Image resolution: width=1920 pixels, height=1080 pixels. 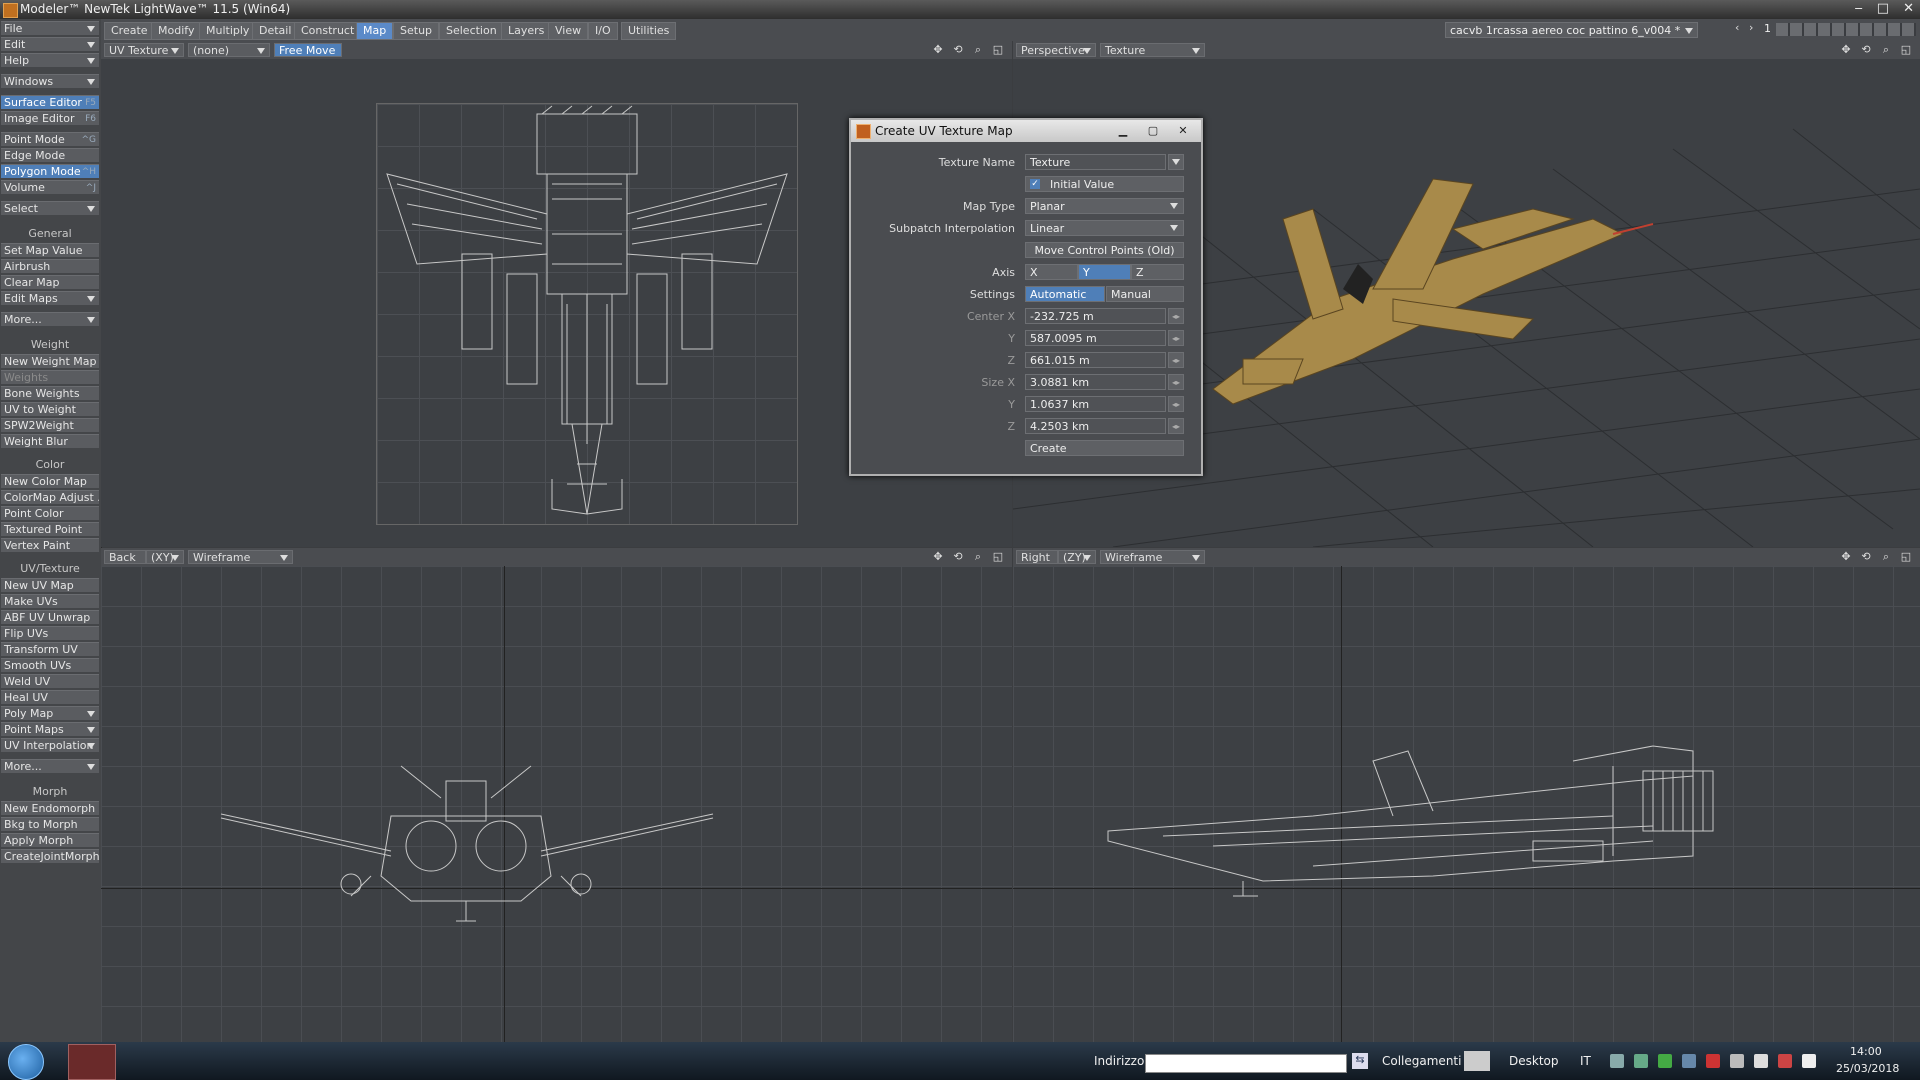 What do you see at coordinates (50, 250) in the screenshot?
I see `set-map-value-button: Set Map Value` at bounding box center [50, 250].